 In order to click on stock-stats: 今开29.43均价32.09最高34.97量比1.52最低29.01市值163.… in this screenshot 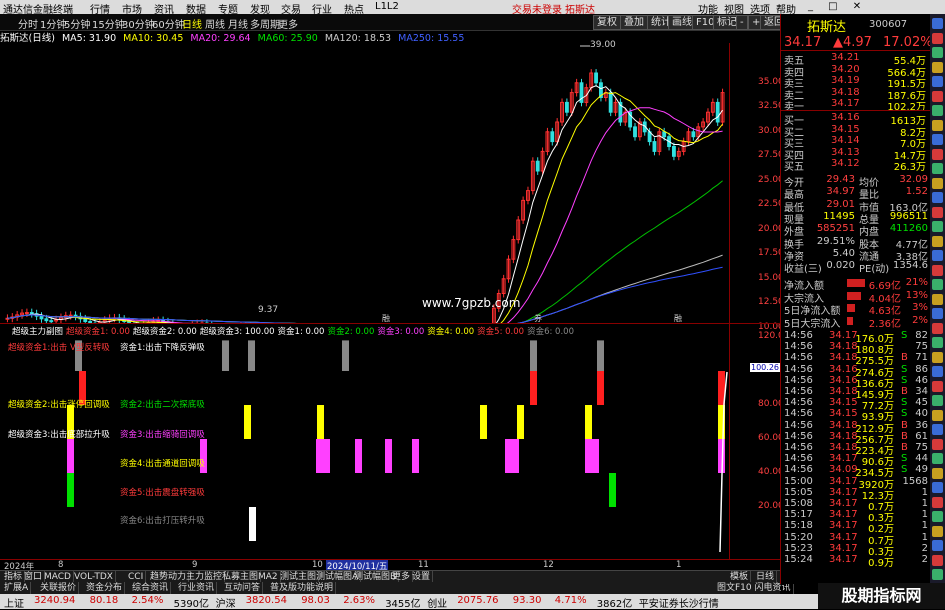, I will do `click(856, 224)`.